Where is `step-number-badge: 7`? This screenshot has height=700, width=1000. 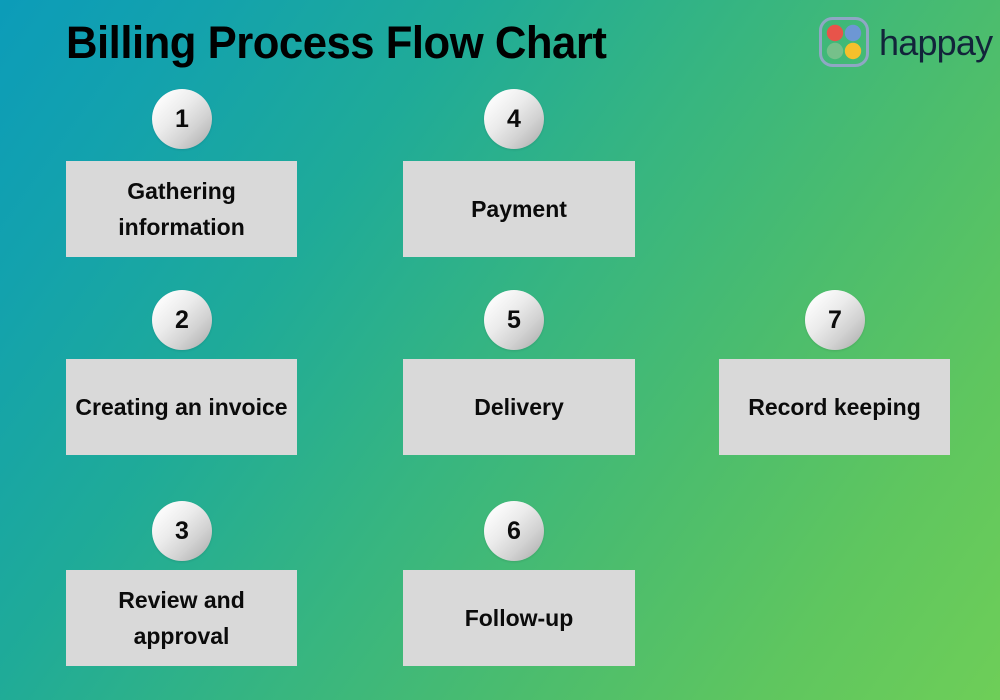 step-number-badge: 7 is located at coordinates (835, 320).